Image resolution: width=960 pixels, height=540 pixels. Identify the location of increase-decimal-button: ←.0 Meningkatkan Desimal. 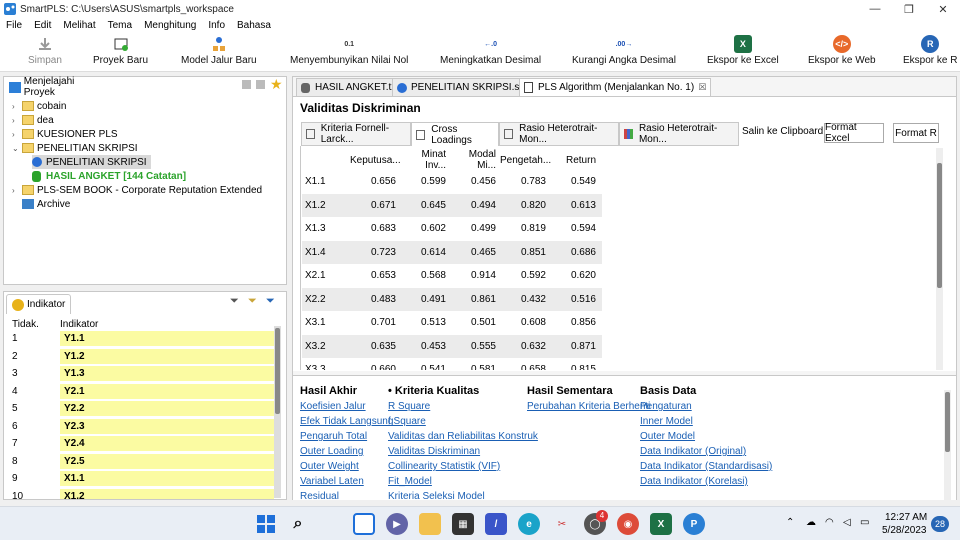
(490, 51).